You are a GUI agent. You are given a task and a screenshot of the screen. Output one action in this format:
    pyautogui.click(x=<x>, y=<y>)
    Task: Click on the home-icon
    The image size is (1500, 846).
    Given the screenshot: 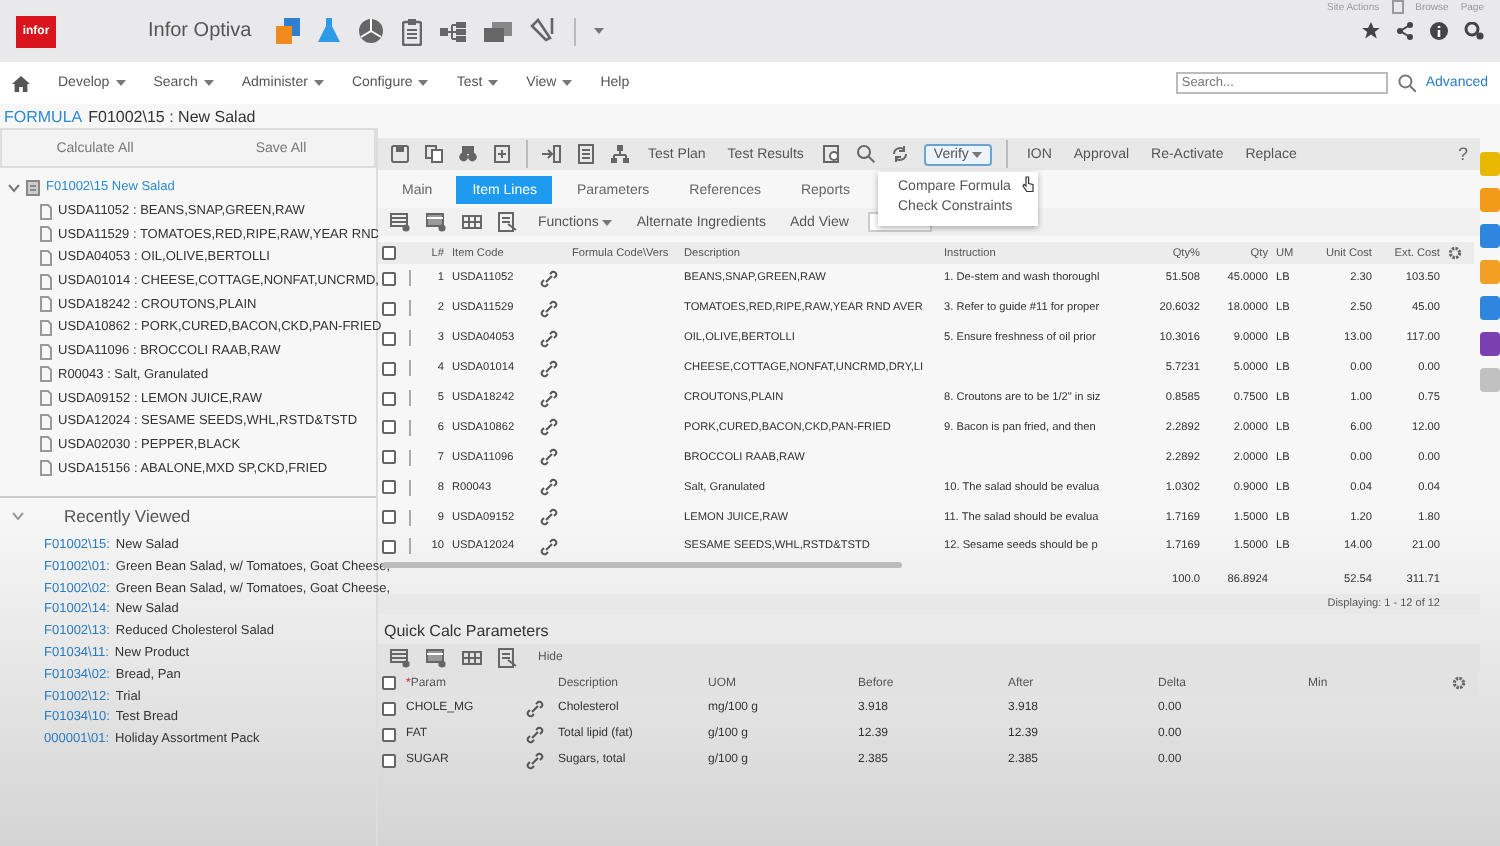 What is the action you would take?
    pyautogui.click(x=21, y=83)
    